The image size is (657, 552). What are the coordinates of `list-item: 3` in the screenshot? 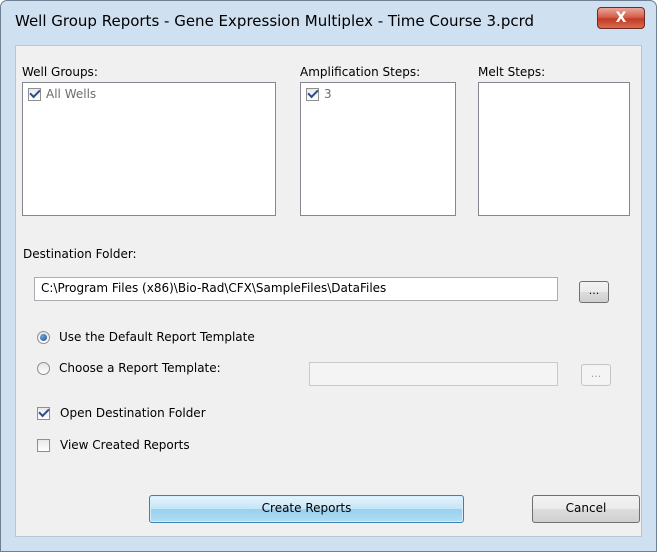 It's located at (319, 93).